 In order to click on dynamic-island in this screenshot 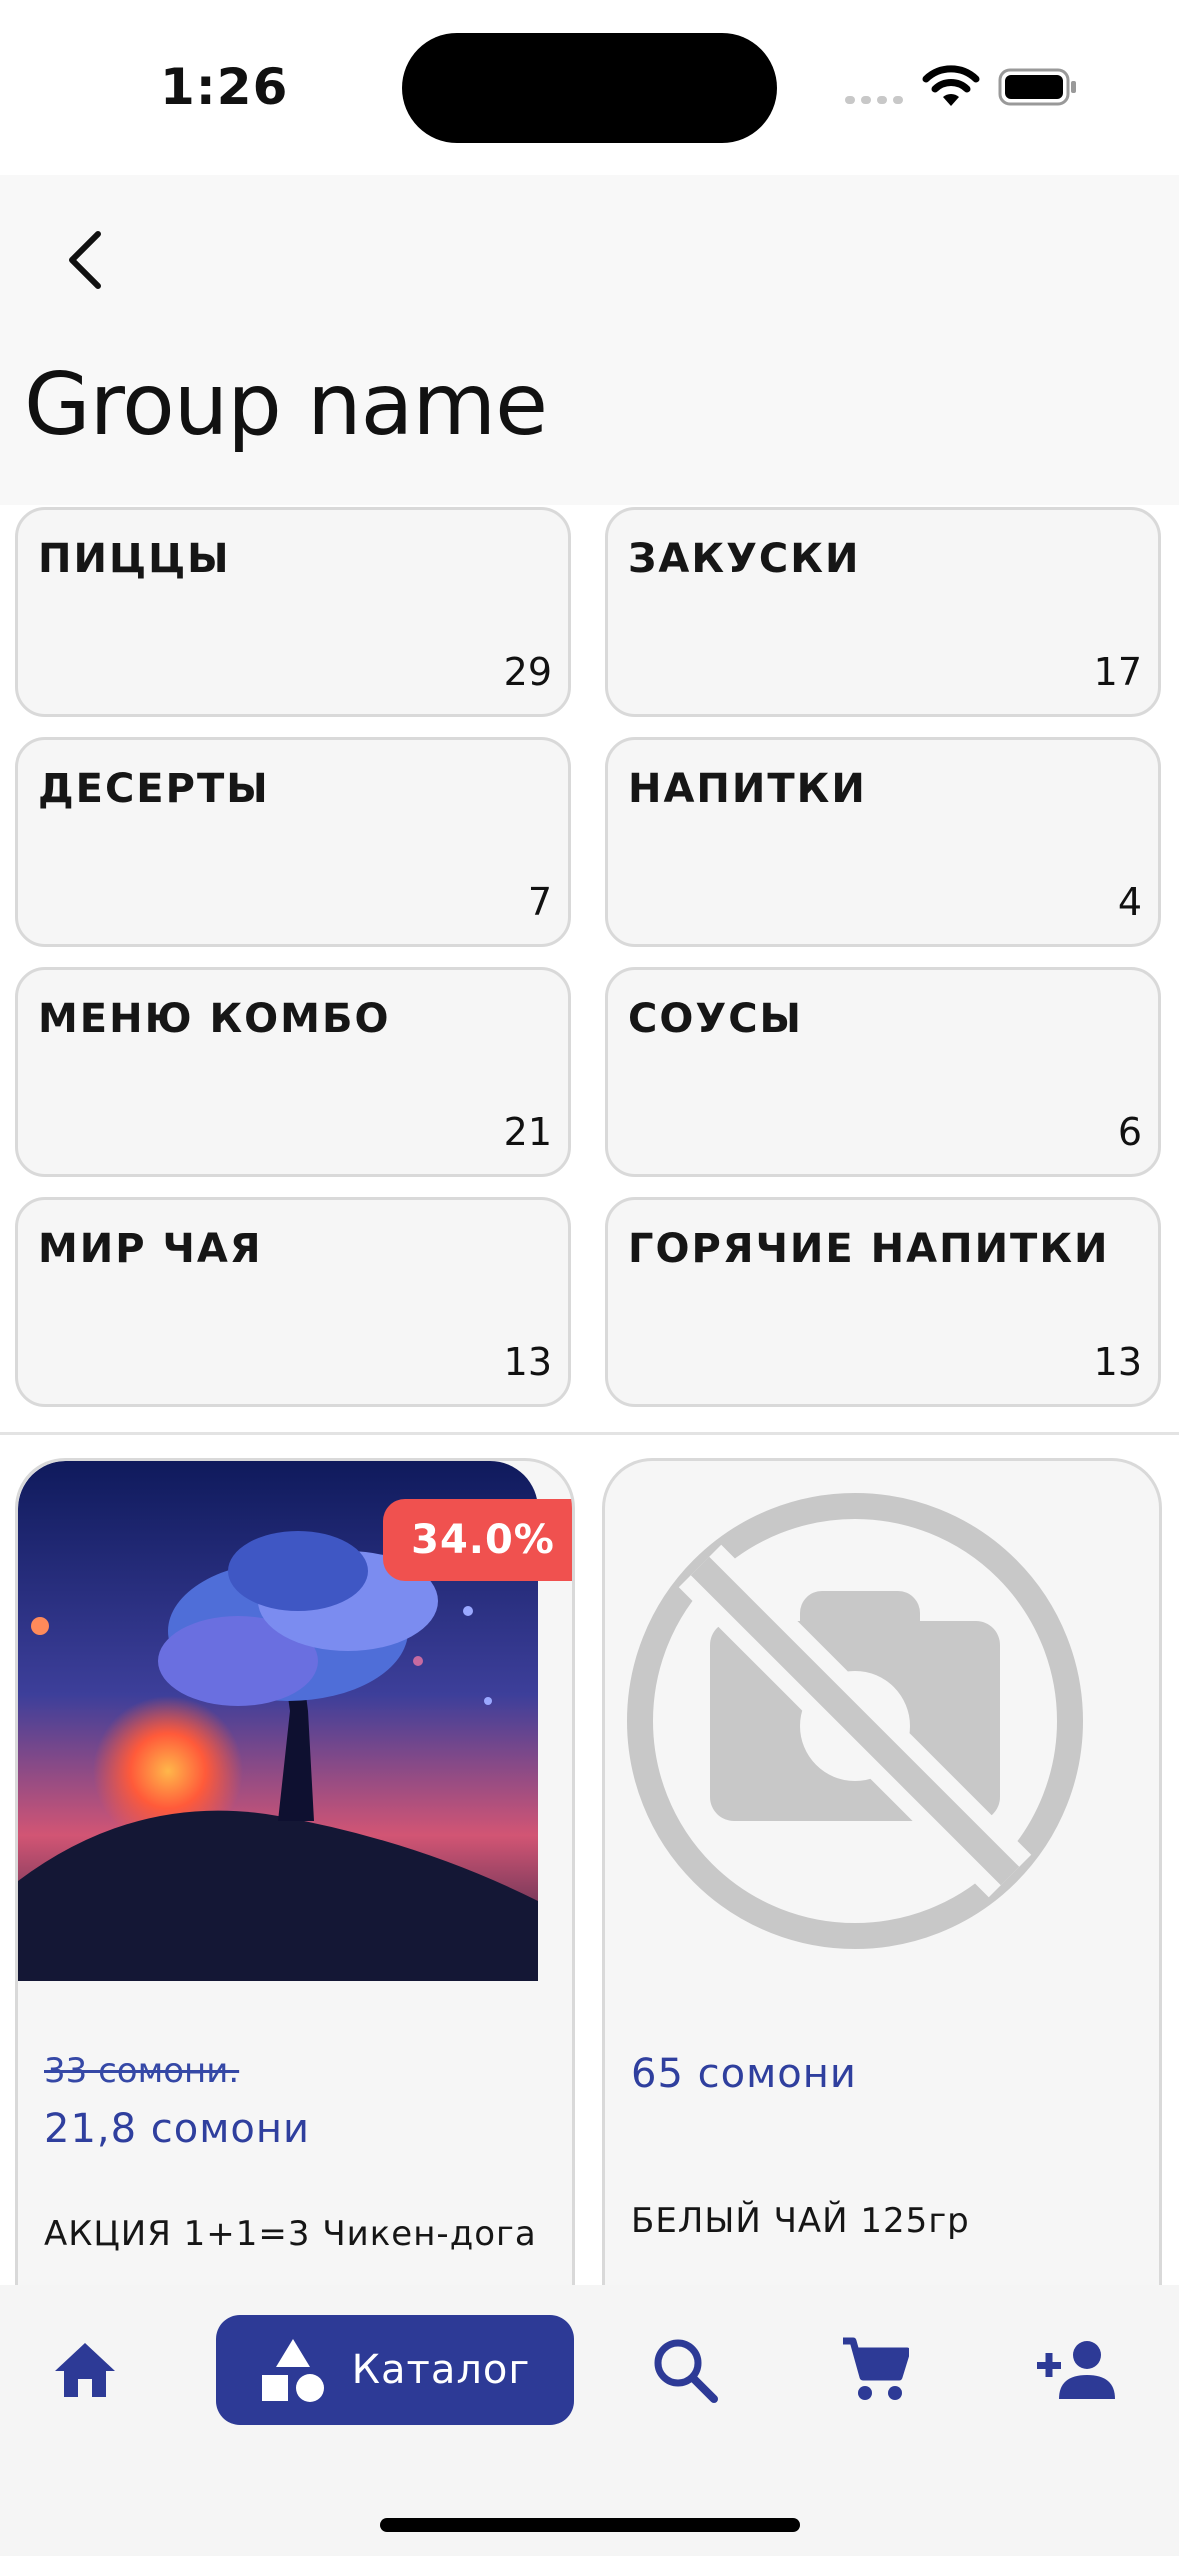, I will do `click(589, 88)`.